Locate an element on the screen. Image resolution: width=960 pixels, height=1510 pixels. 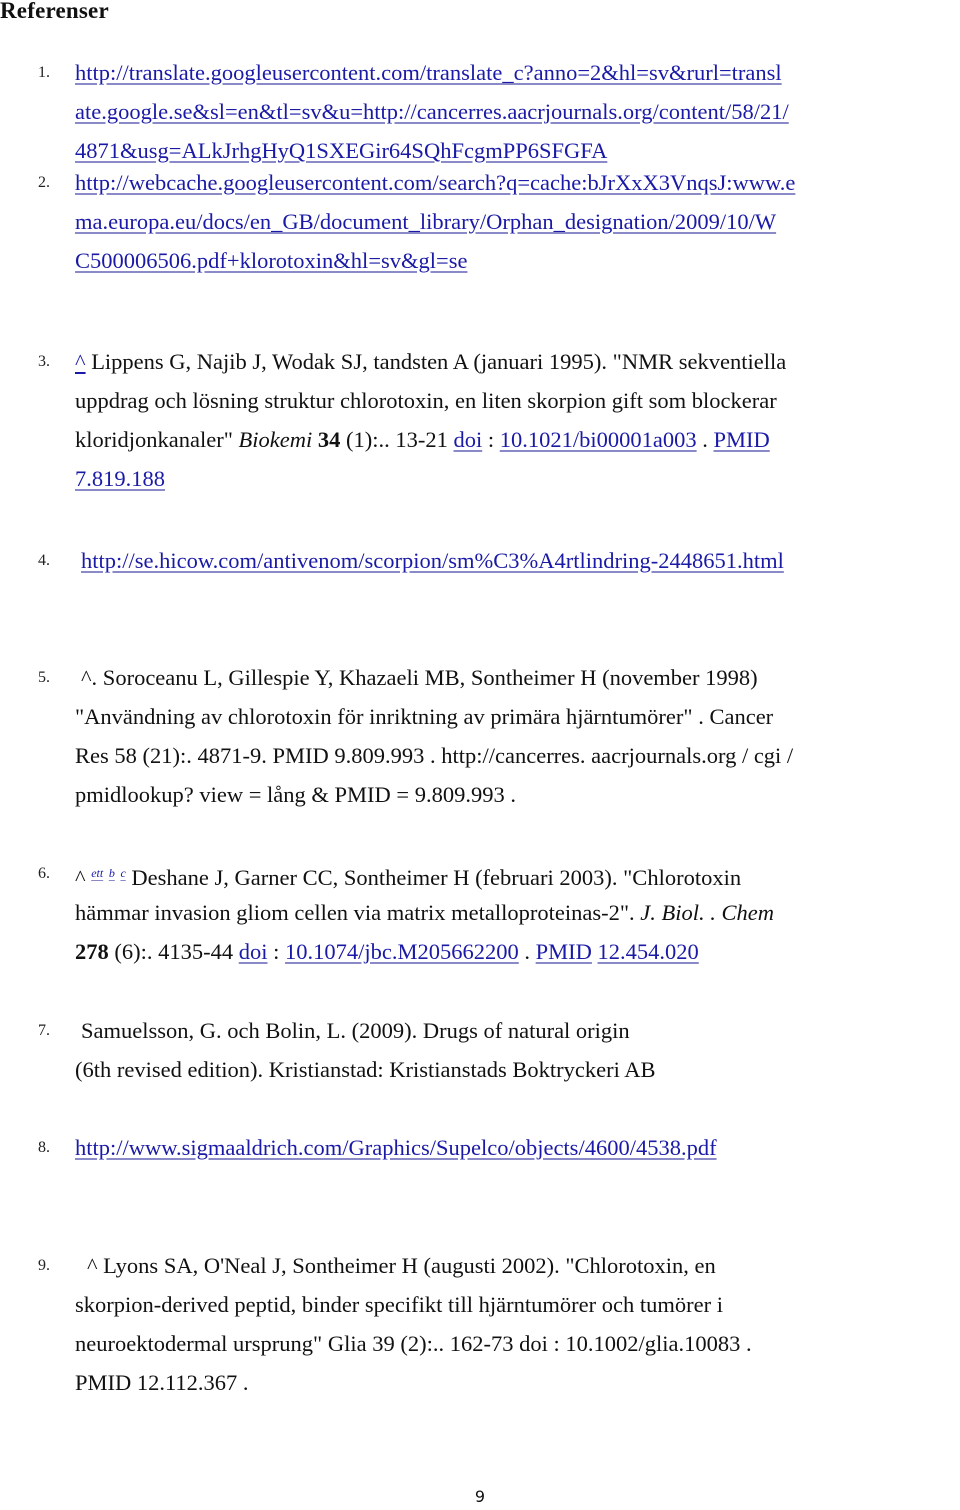
pmid-value-link: 12.454.020 is located at coordinates (648, 951).